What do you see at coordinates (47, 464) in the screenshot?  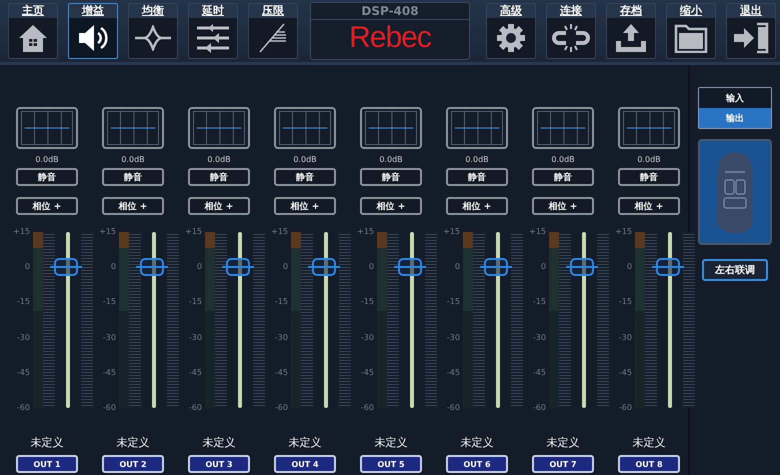 I see `output-button: OUT 1` at bounding box center [47, 464].